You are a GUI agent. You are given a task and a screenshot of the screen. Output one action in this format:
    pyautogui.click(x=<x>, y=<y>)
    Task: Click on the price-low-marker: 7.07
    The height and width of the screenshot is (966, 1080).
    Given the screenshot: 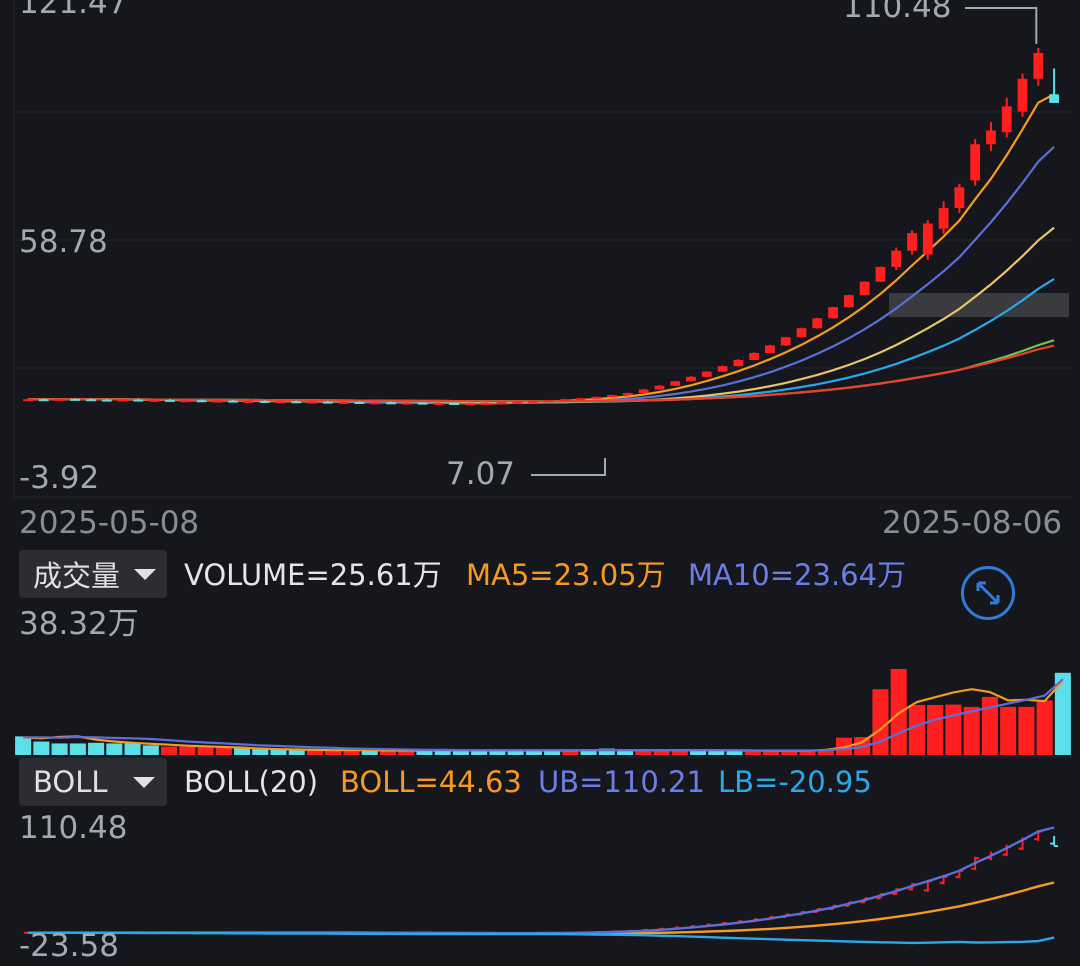 What is the action you would take?
    pyautogui.click(x=481, y=474)
    